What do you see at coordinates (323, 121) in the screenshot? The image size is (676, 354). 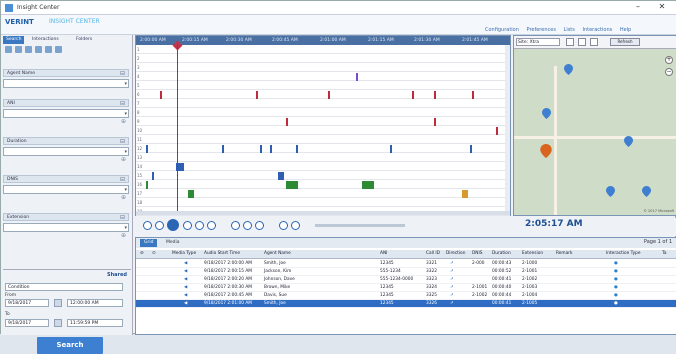 I see `timeline-lane: 9` at bounding box center [323, 121].